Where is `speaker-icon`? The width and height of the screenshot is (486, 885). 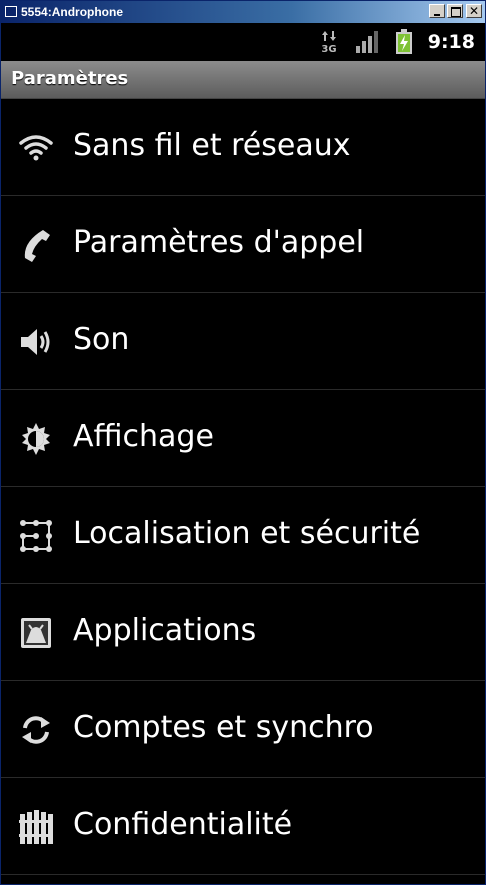 speaker-icon is located at coordinates (35, 342).